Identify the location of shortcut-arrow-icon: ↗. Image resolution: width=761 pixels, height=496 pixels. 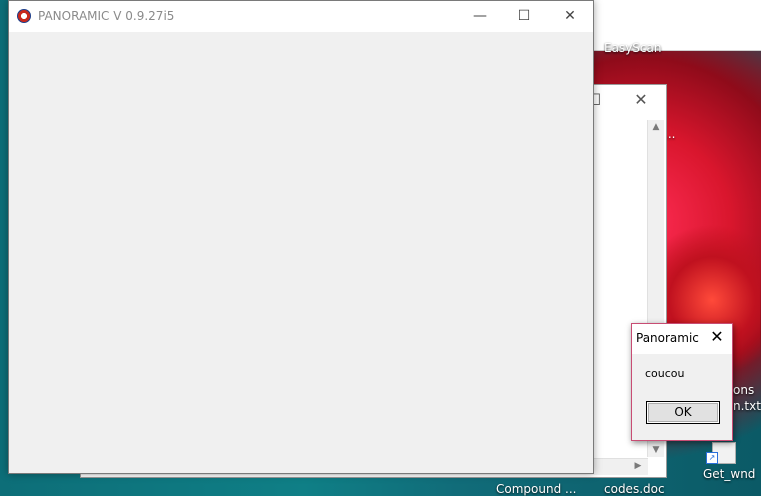
(712, 458).